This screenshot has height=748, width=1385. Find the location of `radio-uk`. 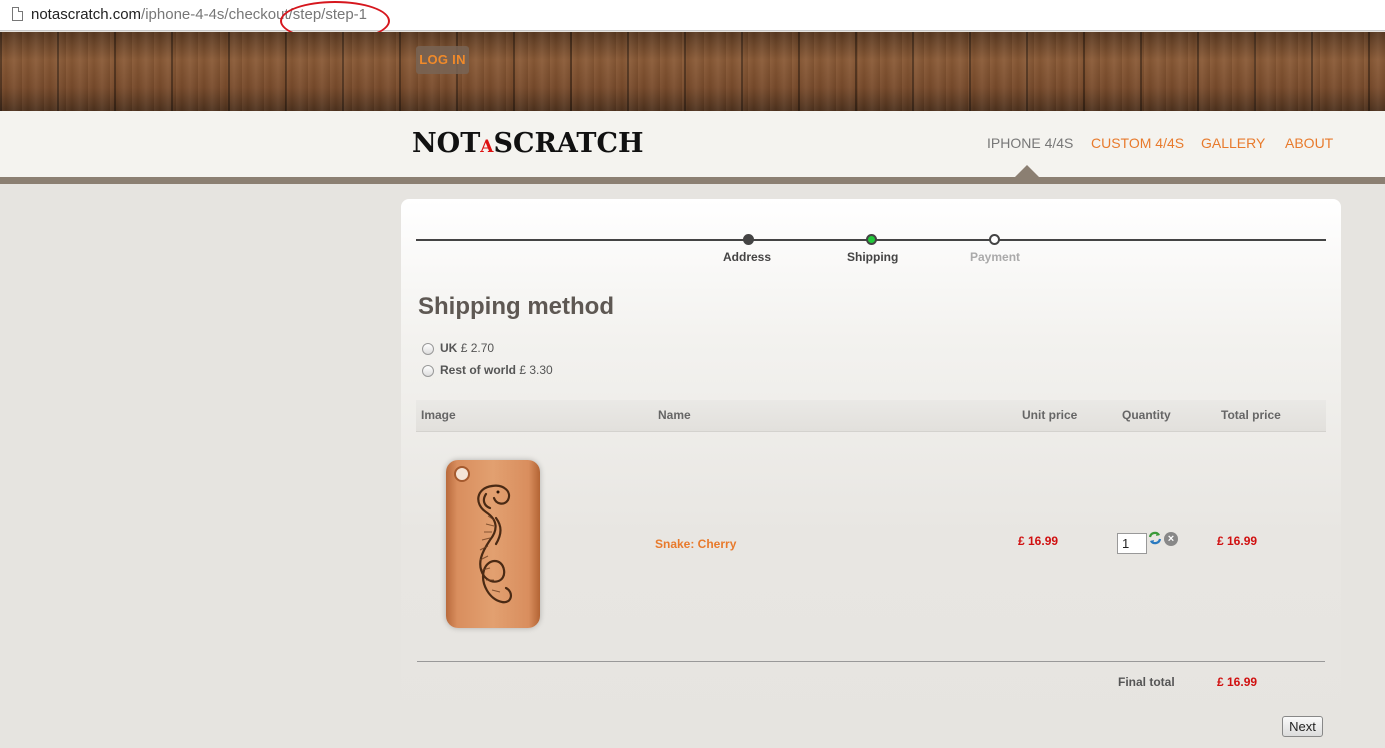

radio-uk is located at coordinates (428, 348).